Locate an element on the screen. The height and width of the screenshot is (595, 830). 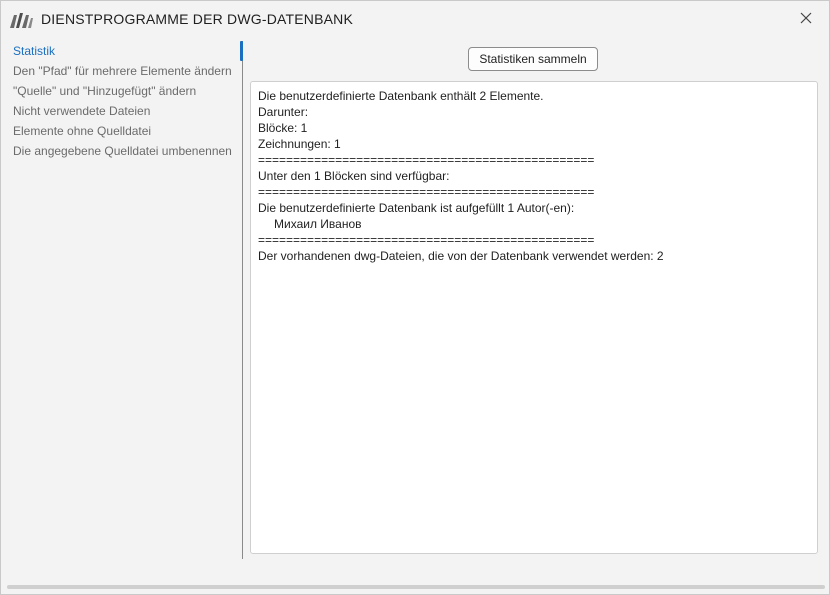
sidebar-item-change-source: "Quelle" und "Hinzugefügt" ändern is located at coordinates (127, 93).